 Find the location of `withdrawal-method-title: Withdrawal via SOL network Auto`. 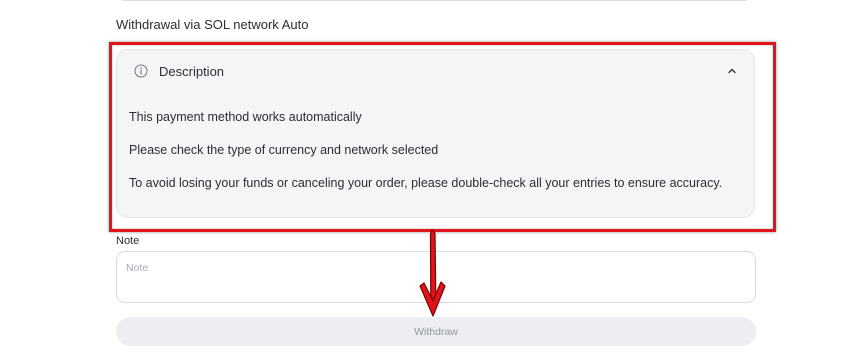

withdrawal-method-title: Withdrawal via SOL network Auto is located at coordinates (212, 24).